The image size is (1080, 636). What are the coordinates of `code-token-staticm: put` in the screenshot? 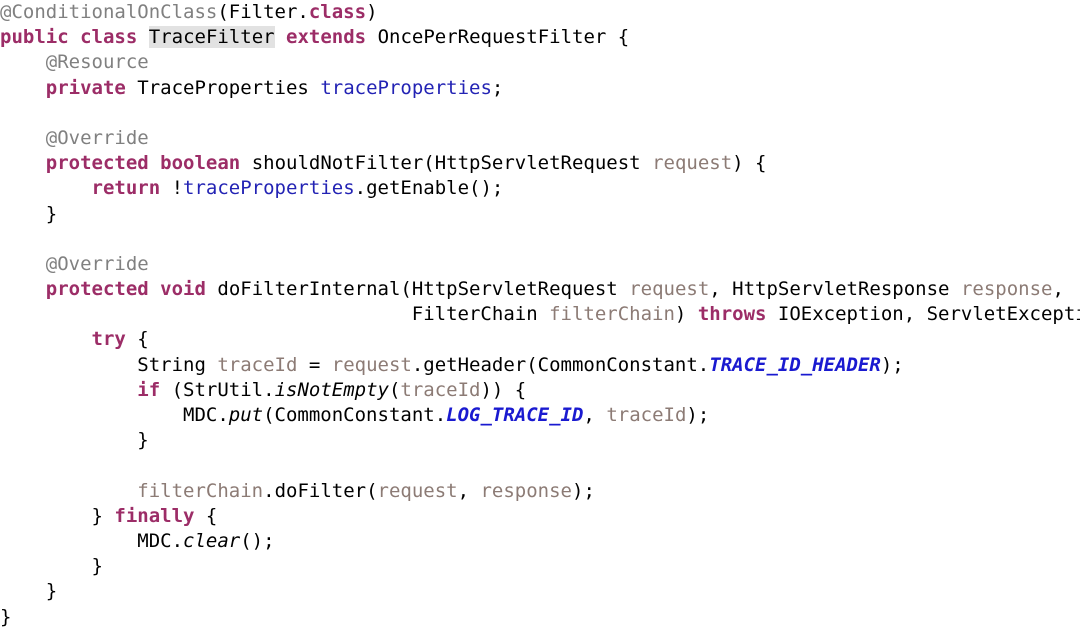 It's located at (246, 415).